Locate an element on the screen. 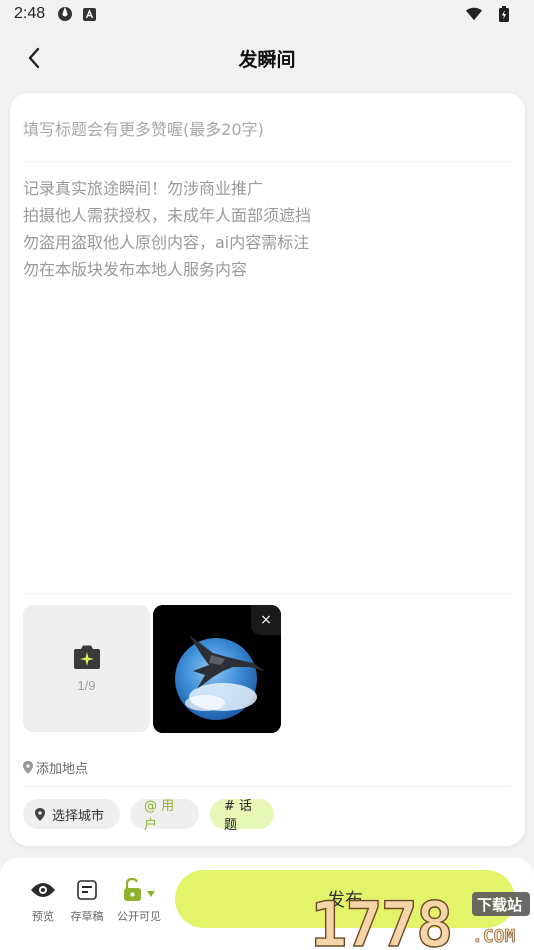 The height and width of the screenshot is (950, 534). header: 发瞬间 is located at coordinates (267, 58).